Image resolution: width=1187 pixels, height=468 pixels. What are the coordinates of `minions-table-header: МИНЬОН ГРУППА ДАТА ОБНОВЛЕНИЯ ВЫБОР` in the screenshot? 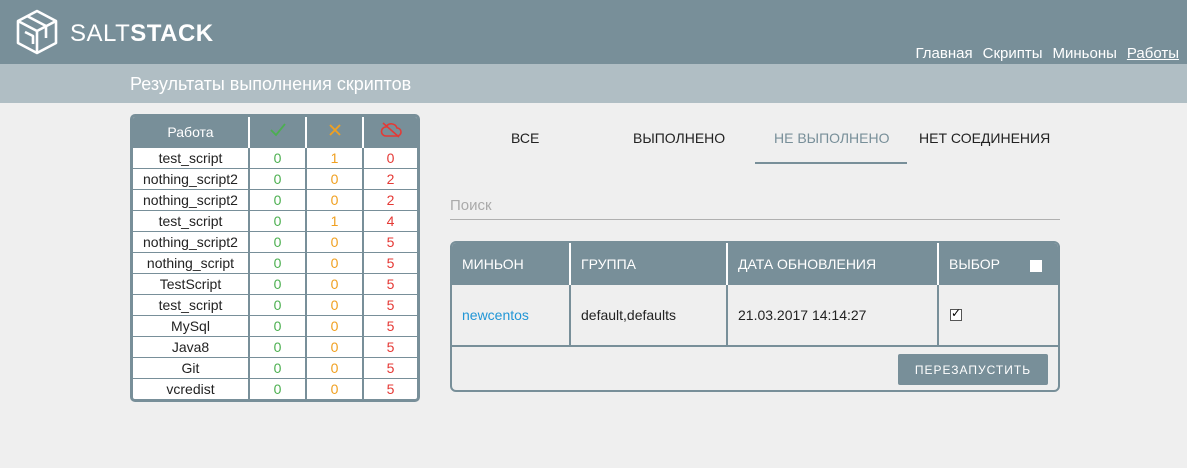 It's located at (755, 264).